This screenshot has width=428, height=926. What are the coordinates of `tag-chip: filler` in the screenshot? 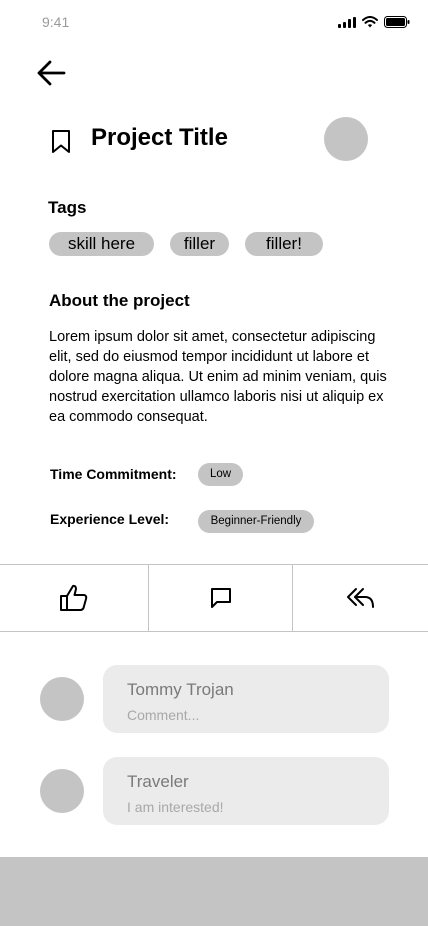 It's located at (199, 244).